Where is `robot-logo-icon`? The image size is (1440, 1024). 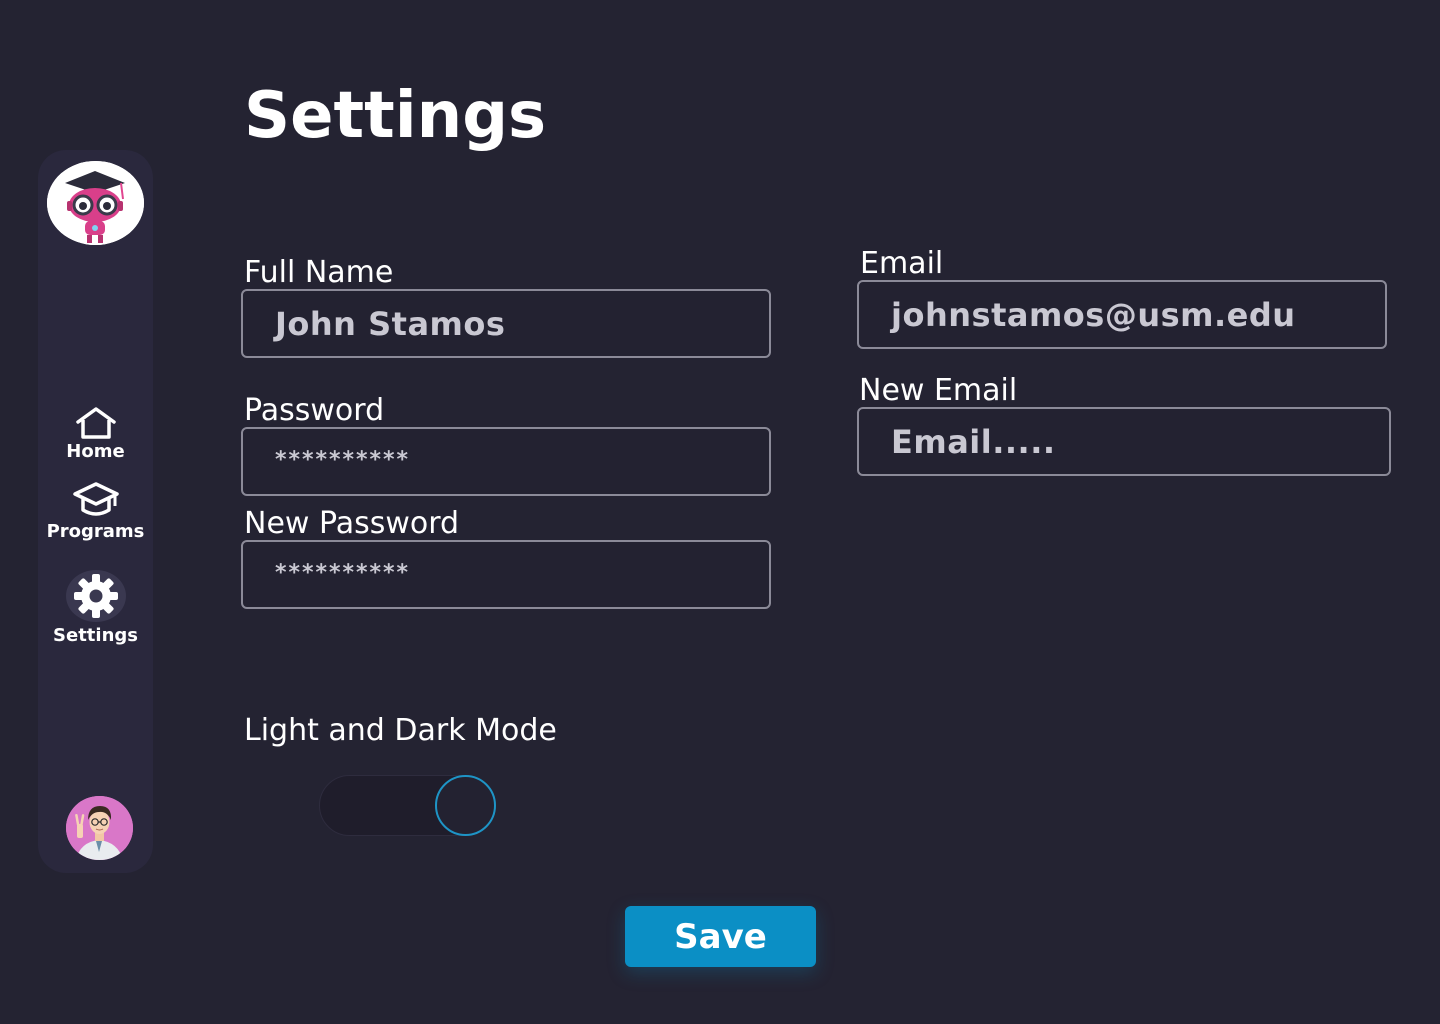
robot-logo-icon is located at coordinates (95, 203).